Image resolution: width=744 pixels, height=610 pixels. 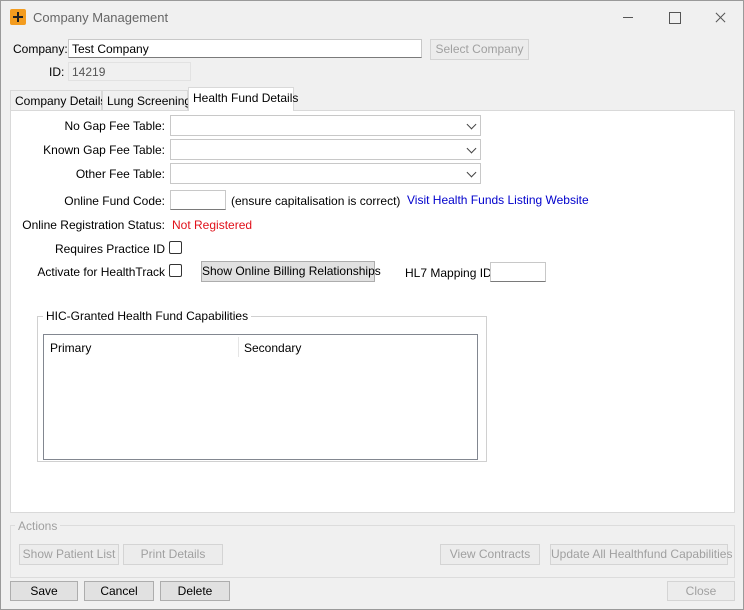 I want to click on no-gap-fee-table-label: No Gap Fee Table:, so click(x=114, y=126).